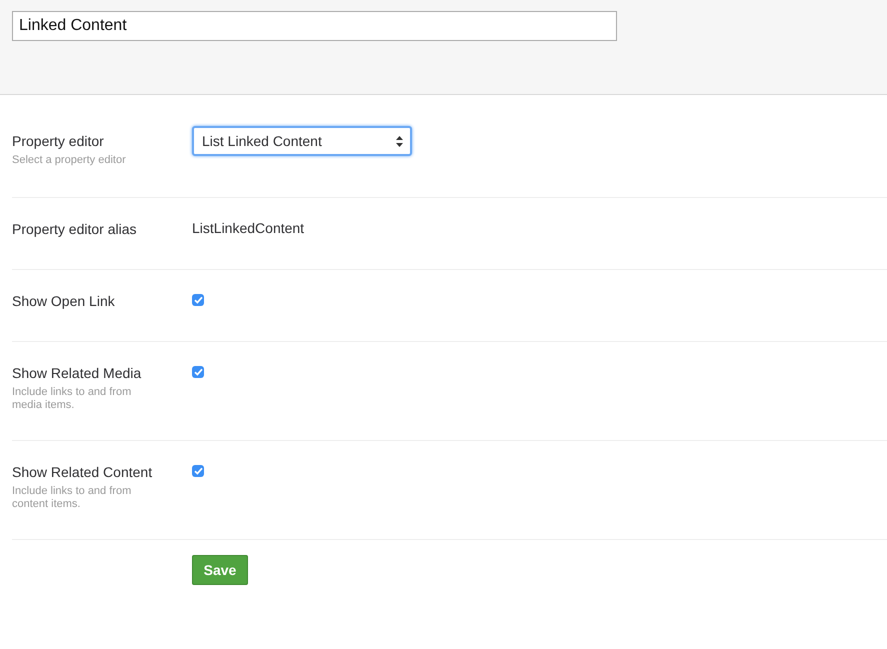 The width and height of the screenshot is (887, 649). I want to click on property-label: Show Related Content, so click(83, 472).